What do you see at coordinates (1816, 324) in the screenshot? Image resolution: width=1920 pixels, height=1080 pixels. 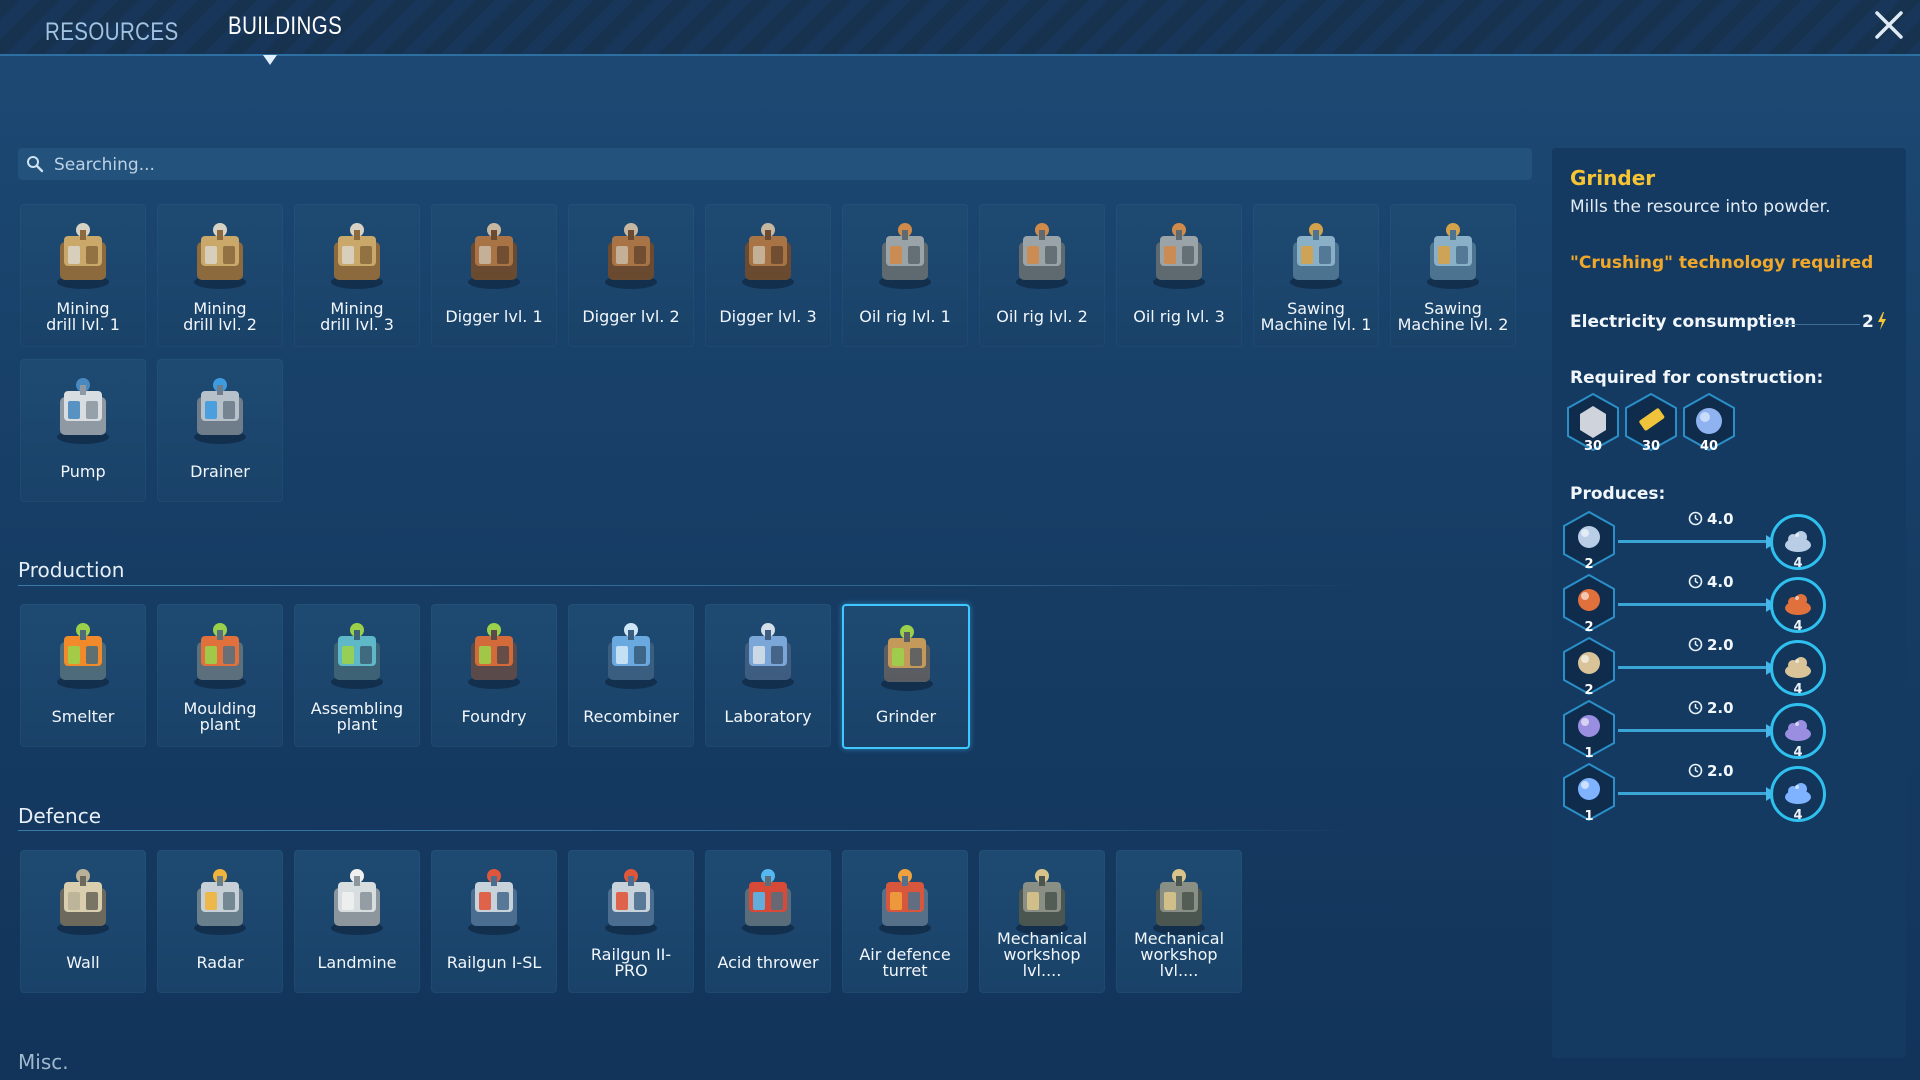 I see `dotted-leader` at bounding box center [1816, 324].